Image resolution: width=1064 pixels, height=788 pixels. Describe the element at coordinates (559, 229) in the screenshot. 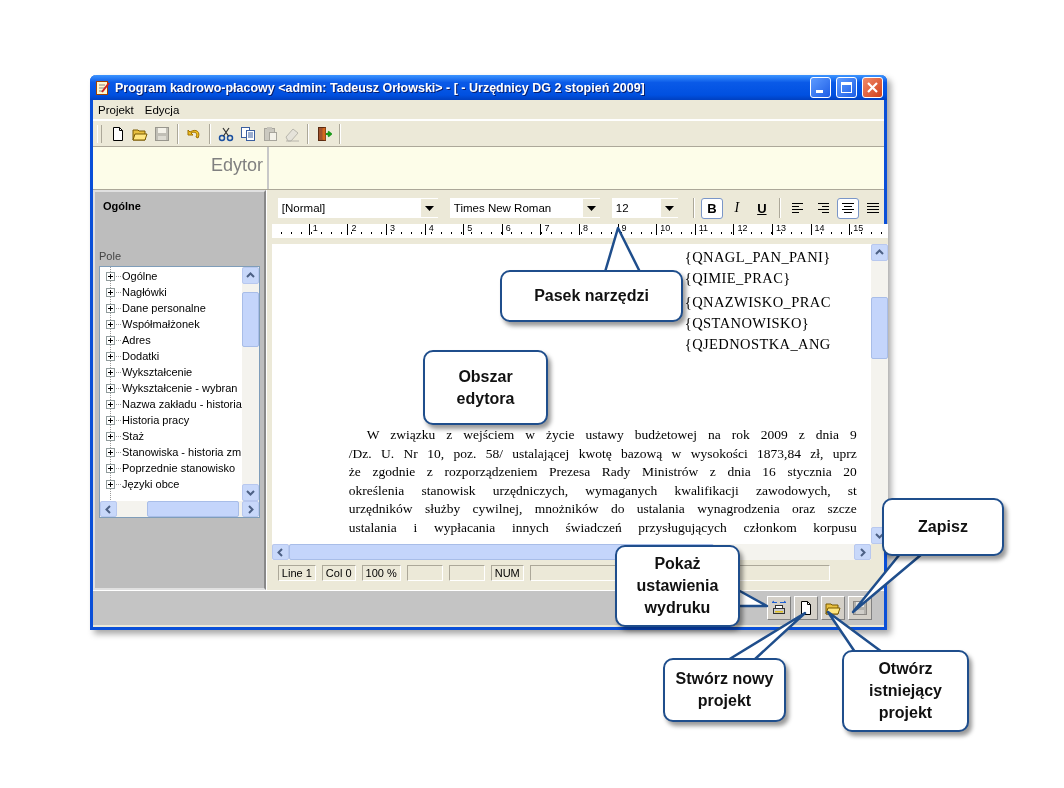

I see `ruler-number: 7` at that location.